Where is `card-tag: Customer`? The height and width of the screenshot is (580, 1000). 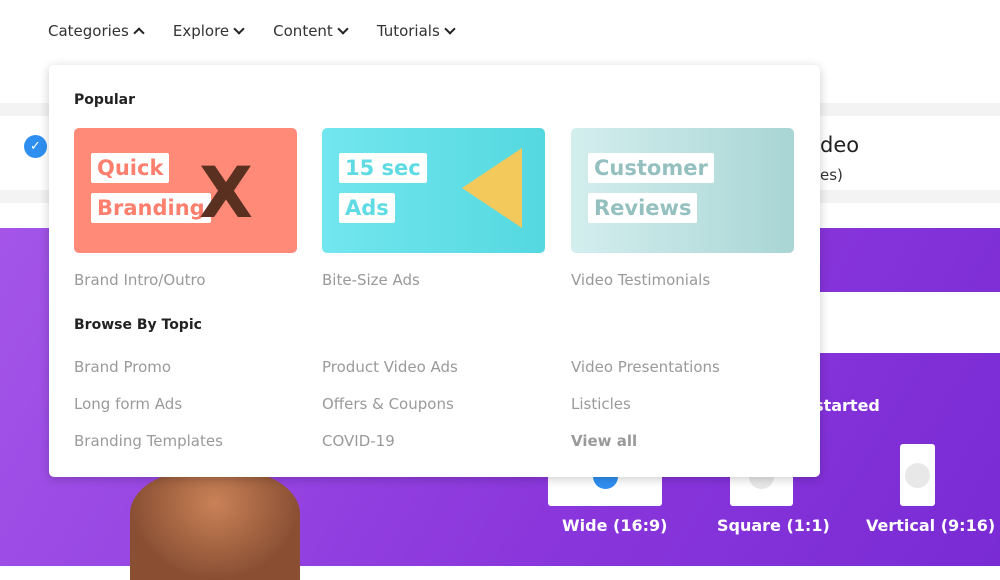 card-tag: Customer is located at coordinates (651, 168).